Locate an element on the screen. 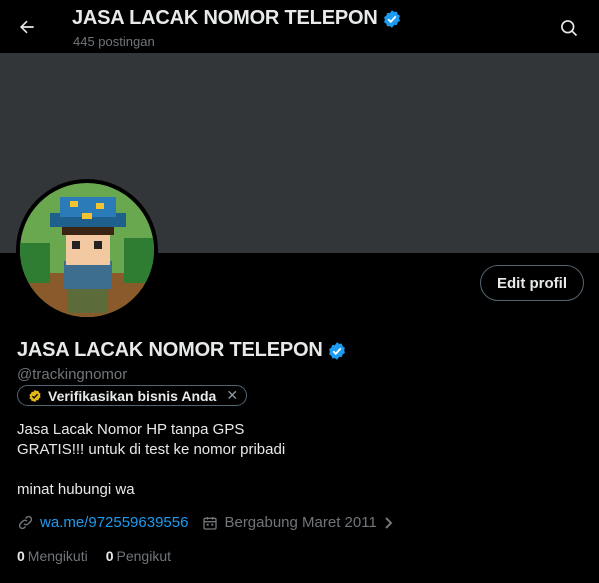 The image size is (599, 583). back-arrow-icon is located at coordinates (27, 27).